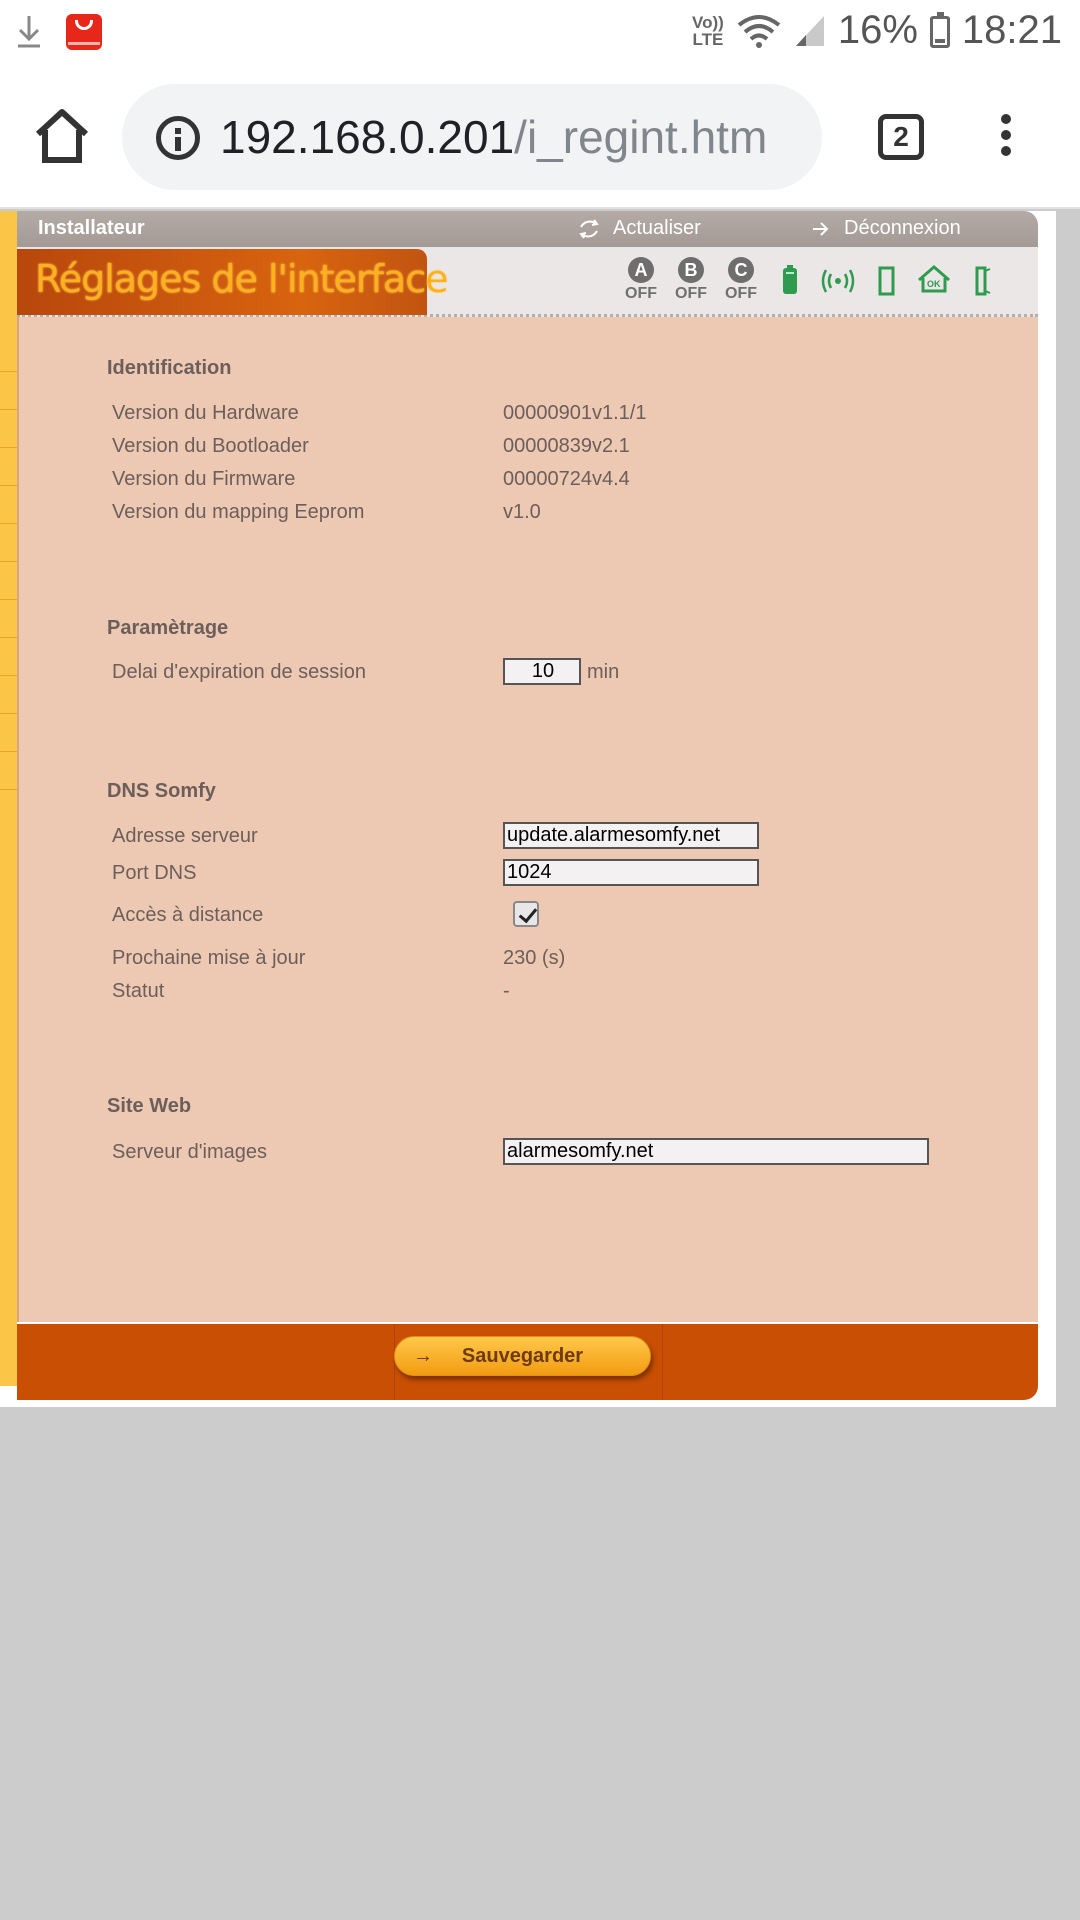 This screenshot has height=1920, width=1080. I want to click on page-title-plate: Réglages de l'interface, so click(232, 282).